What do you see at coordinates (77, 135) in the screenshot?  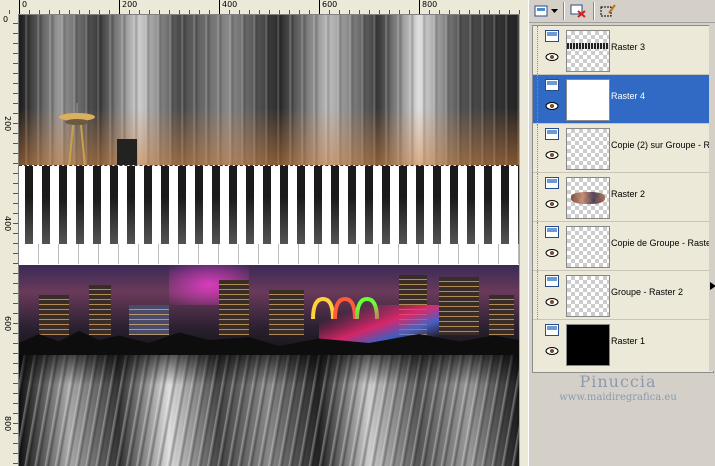 I see `space-needle-graphic` at bounding box center [77, 135].